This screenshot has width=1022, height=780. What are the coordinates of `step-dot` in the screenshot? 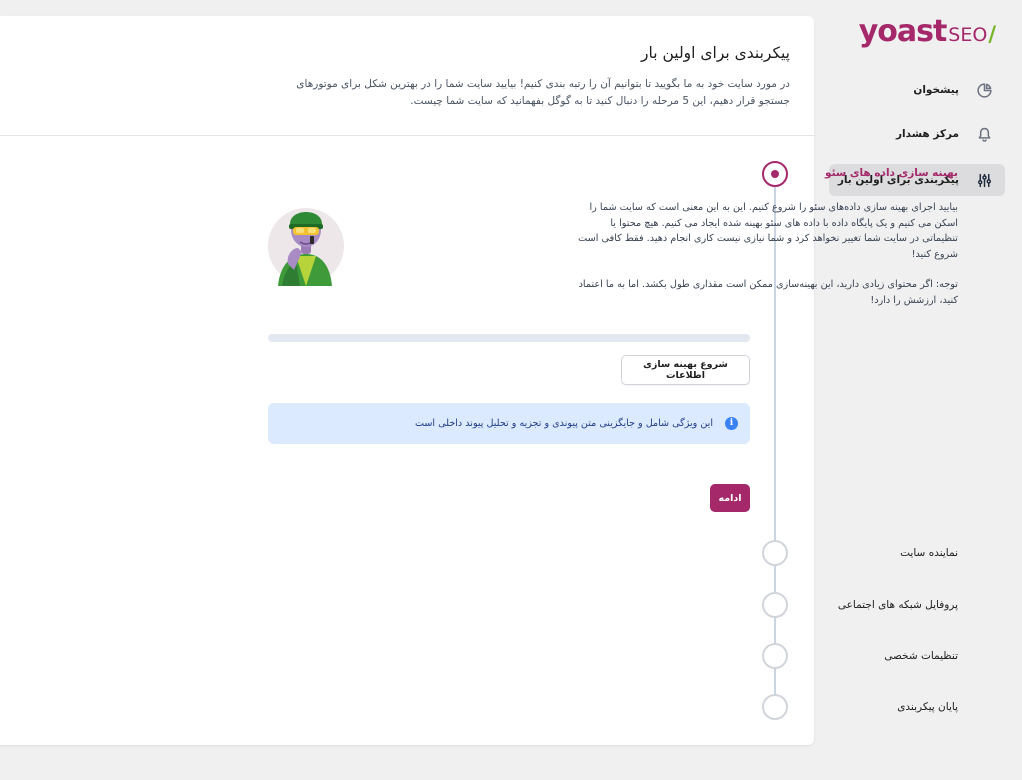 It's located at (775, 174).